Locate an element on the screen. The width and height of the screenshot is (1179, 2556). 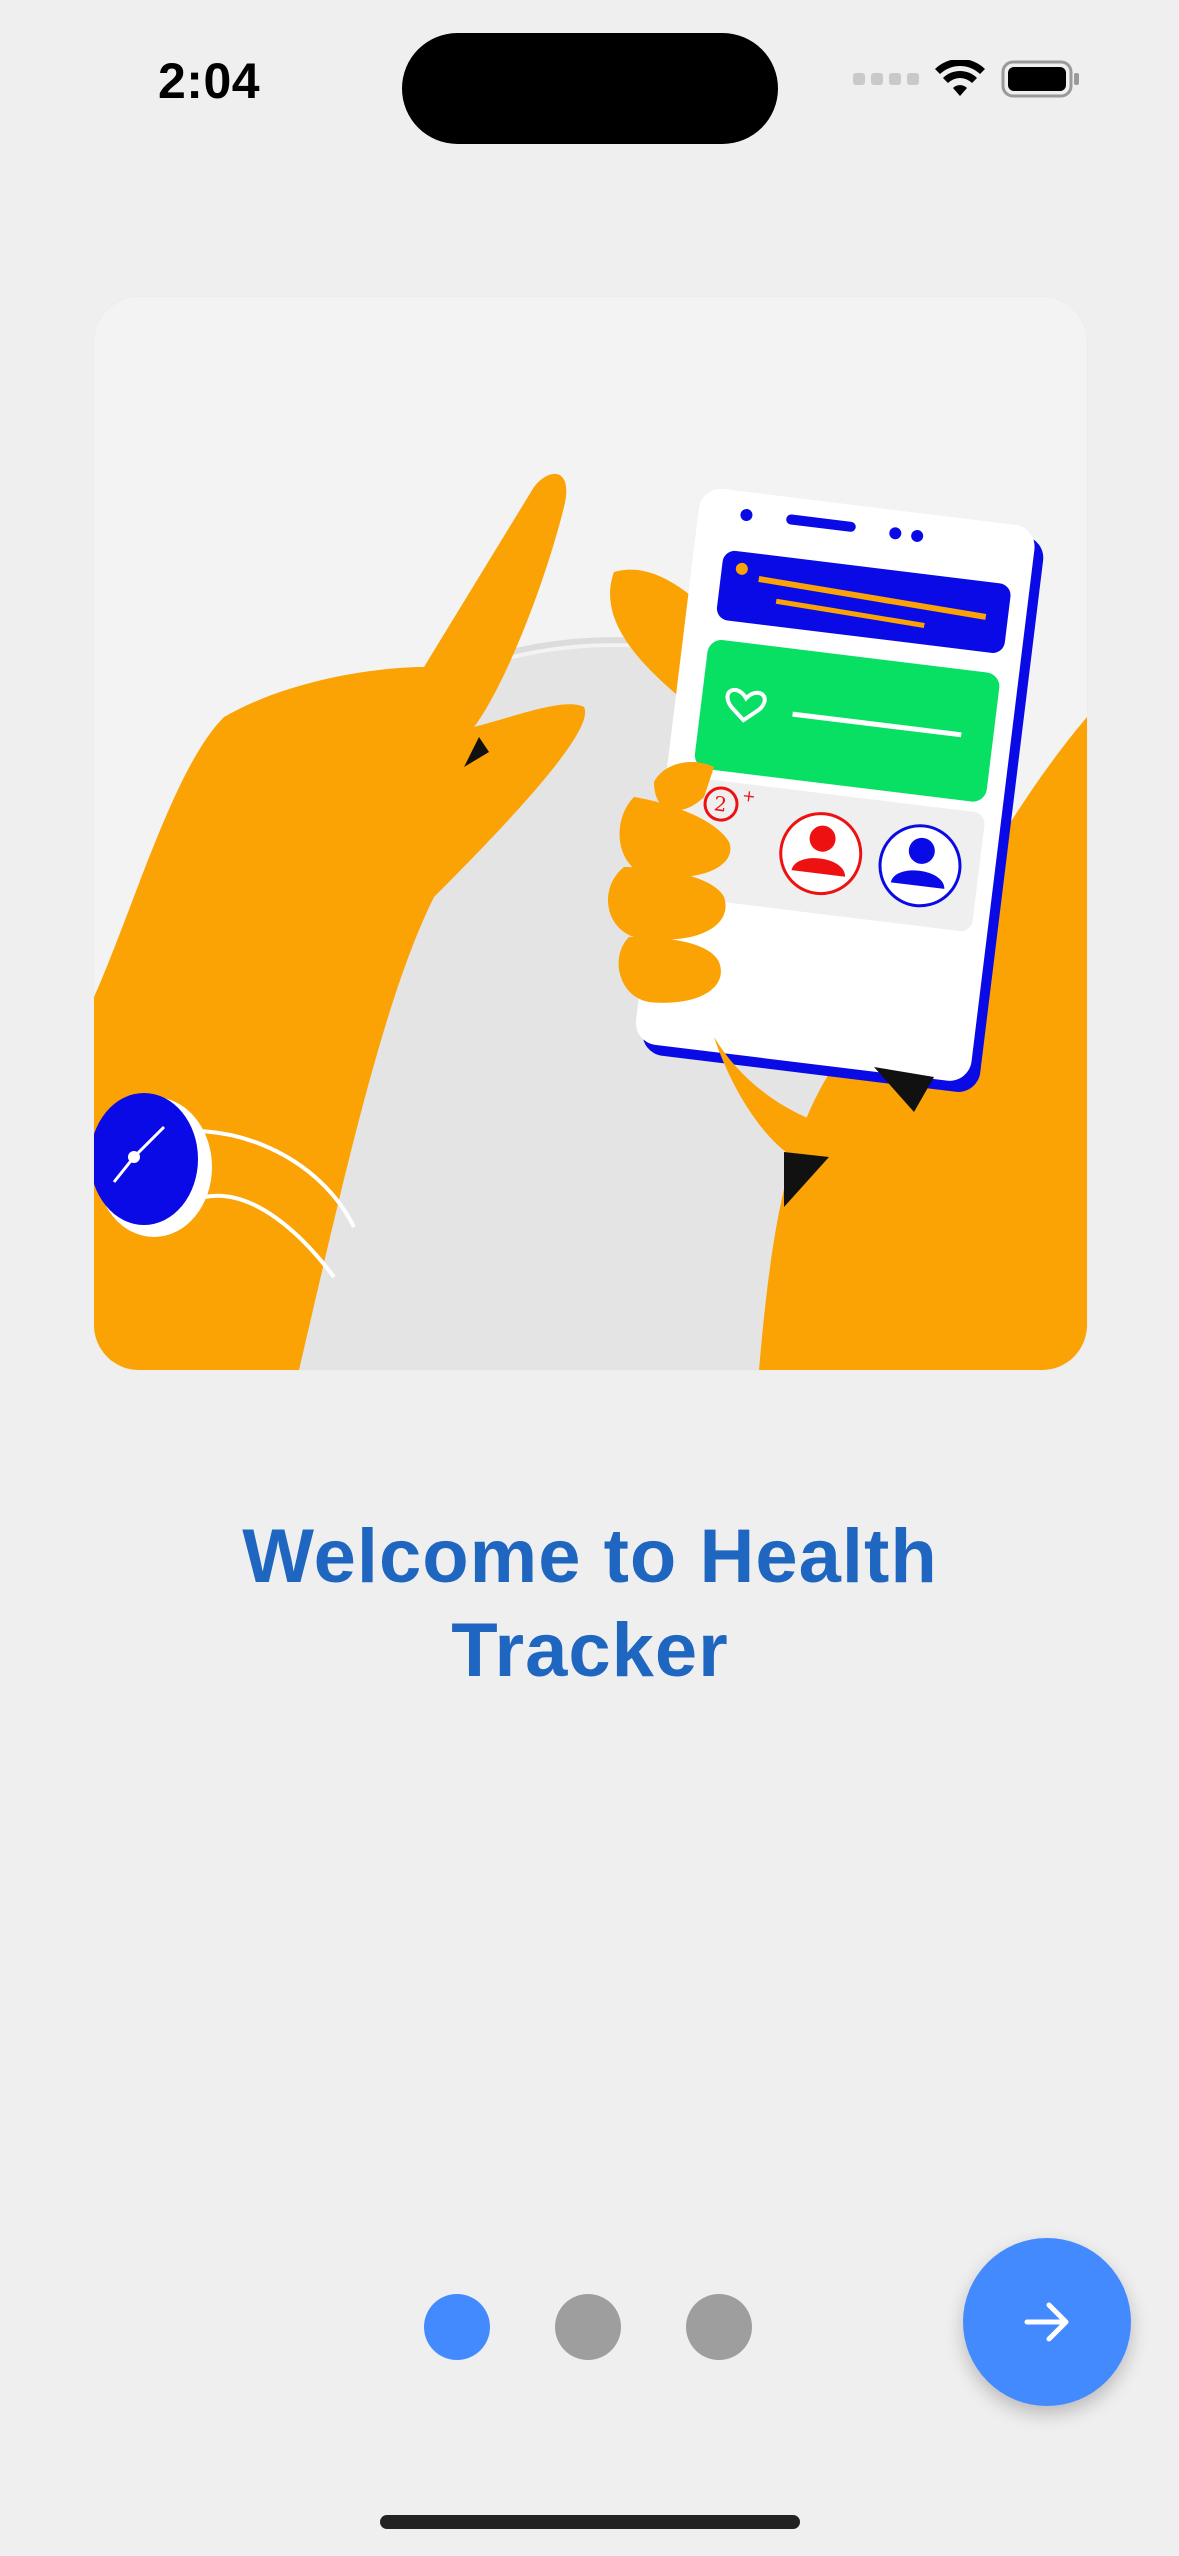
cellular-signal-icon is located at coordinates (886, 79).